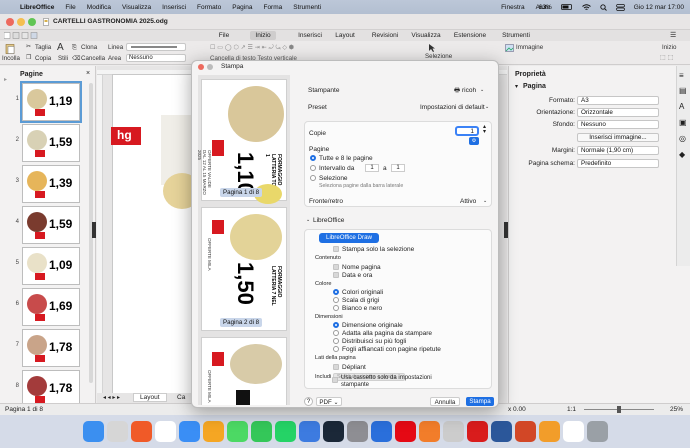 The image size is (690, 448). Describe the element at coordinates (94, 230) in the screenshot. I see `panel-collapse-handle` at that location.